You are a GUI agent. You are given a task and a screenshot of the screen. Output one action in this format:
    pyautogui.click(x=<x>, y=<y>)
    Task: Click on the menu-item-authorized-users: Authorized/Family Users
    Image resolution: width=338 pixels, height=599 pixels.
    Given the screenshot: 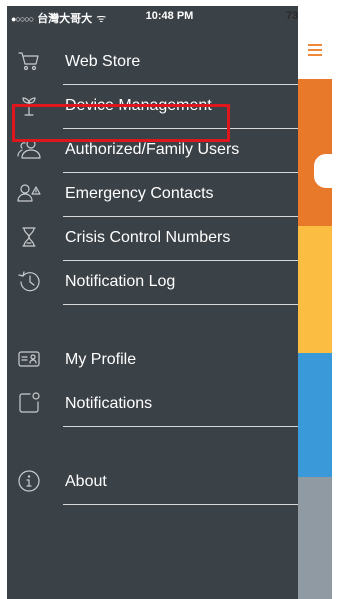 What is the action you would take?
    pyautogui.click(x=152, y=151)
    